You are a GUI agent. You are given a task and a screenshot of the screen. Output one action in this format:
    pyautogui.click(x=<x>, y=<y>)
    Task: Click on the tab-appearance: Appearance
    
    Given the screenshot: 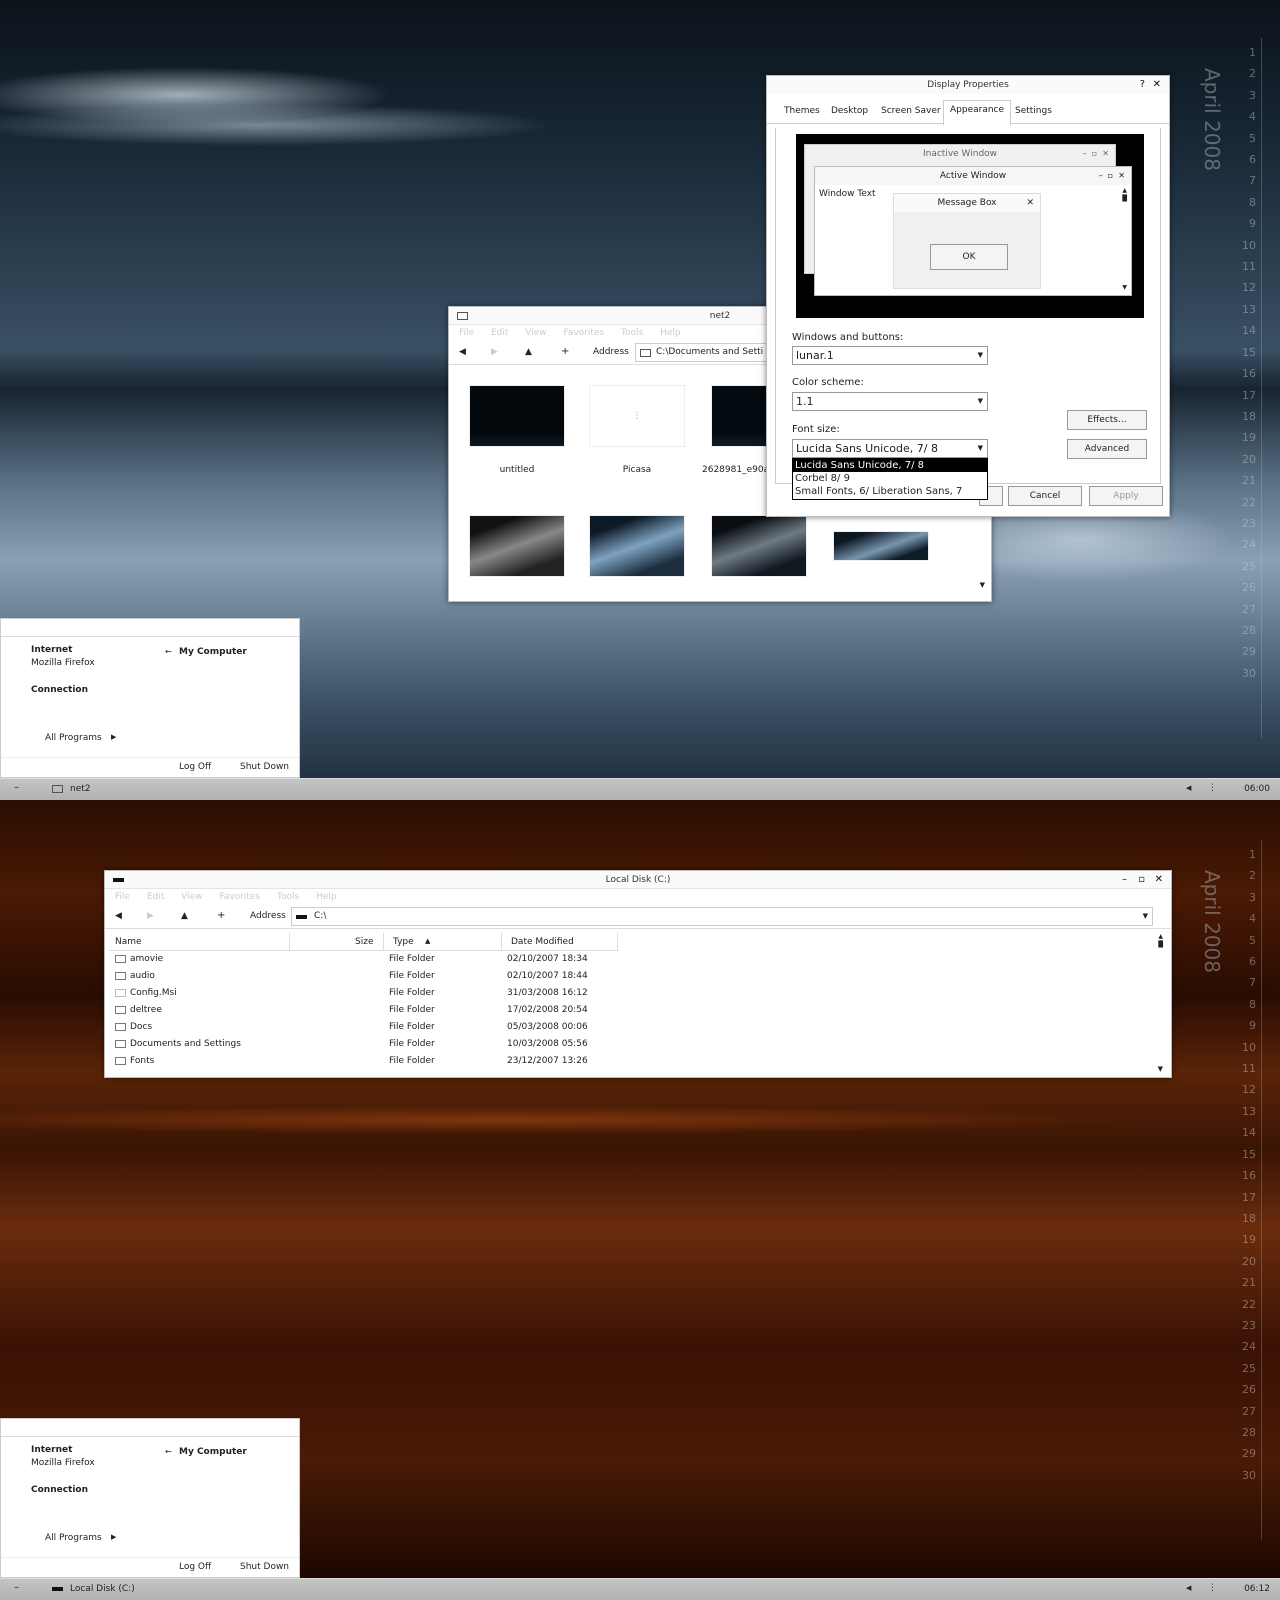 What is the action you would take?
    pyautogui.click(x=977, y=113)
    